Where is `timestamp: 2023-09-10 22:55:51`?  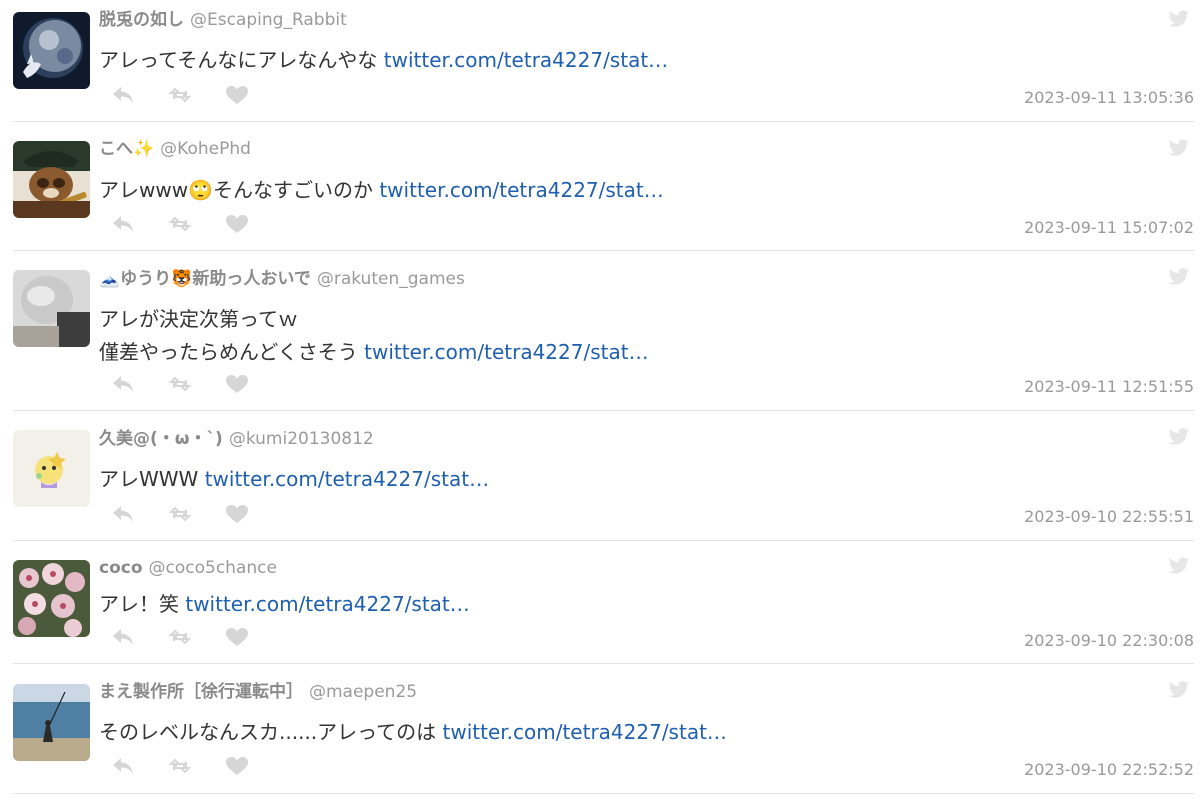 timestamp: 2023-09-10 22:55:51 is located at coordinates (1109, 516).